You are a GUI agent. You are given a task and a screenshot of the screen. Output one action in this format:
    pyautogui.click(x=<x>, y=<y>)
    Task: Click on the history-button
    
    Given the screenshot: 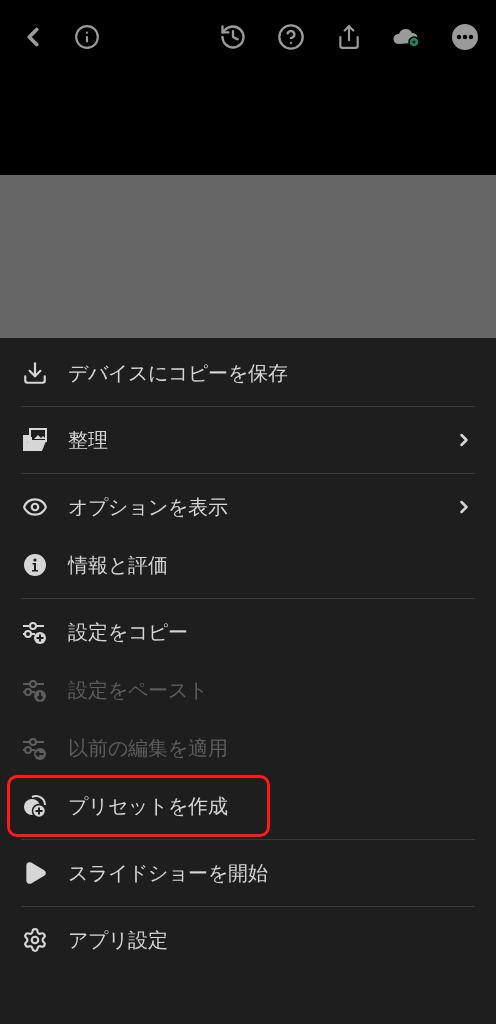 What is the action you would take?
    pyautogui.click(x=233, y=37)
    